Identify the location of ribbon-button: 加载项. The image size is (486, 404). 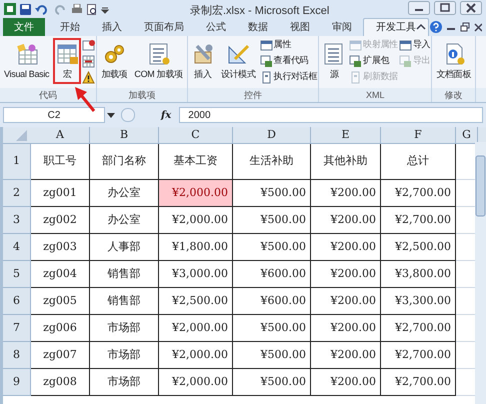
(114, 61).